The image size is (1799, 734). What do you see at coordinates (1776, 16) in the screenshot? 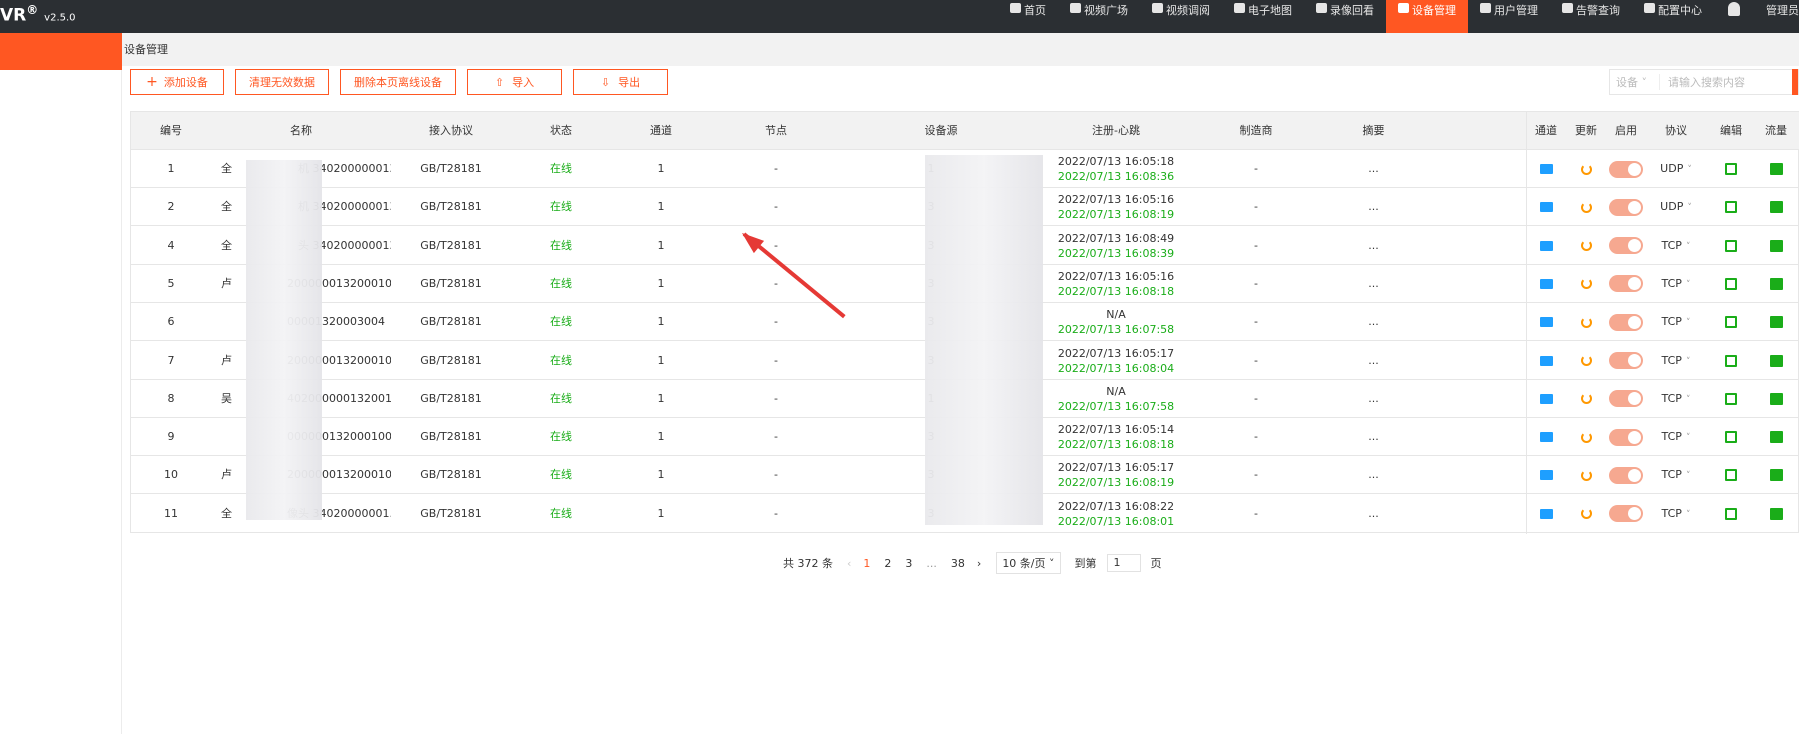
I see `user-menu: 管理员` at bounding box center [1776, 16].